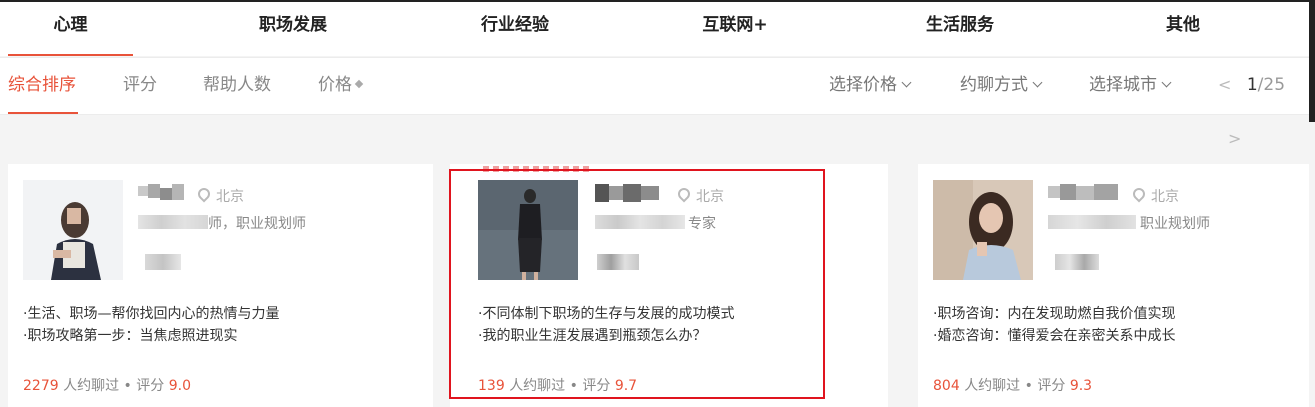 The height and width of the screenshot is (407, 1315). I want to click on category-tab-industry: 行业经验, so click(515, 29).